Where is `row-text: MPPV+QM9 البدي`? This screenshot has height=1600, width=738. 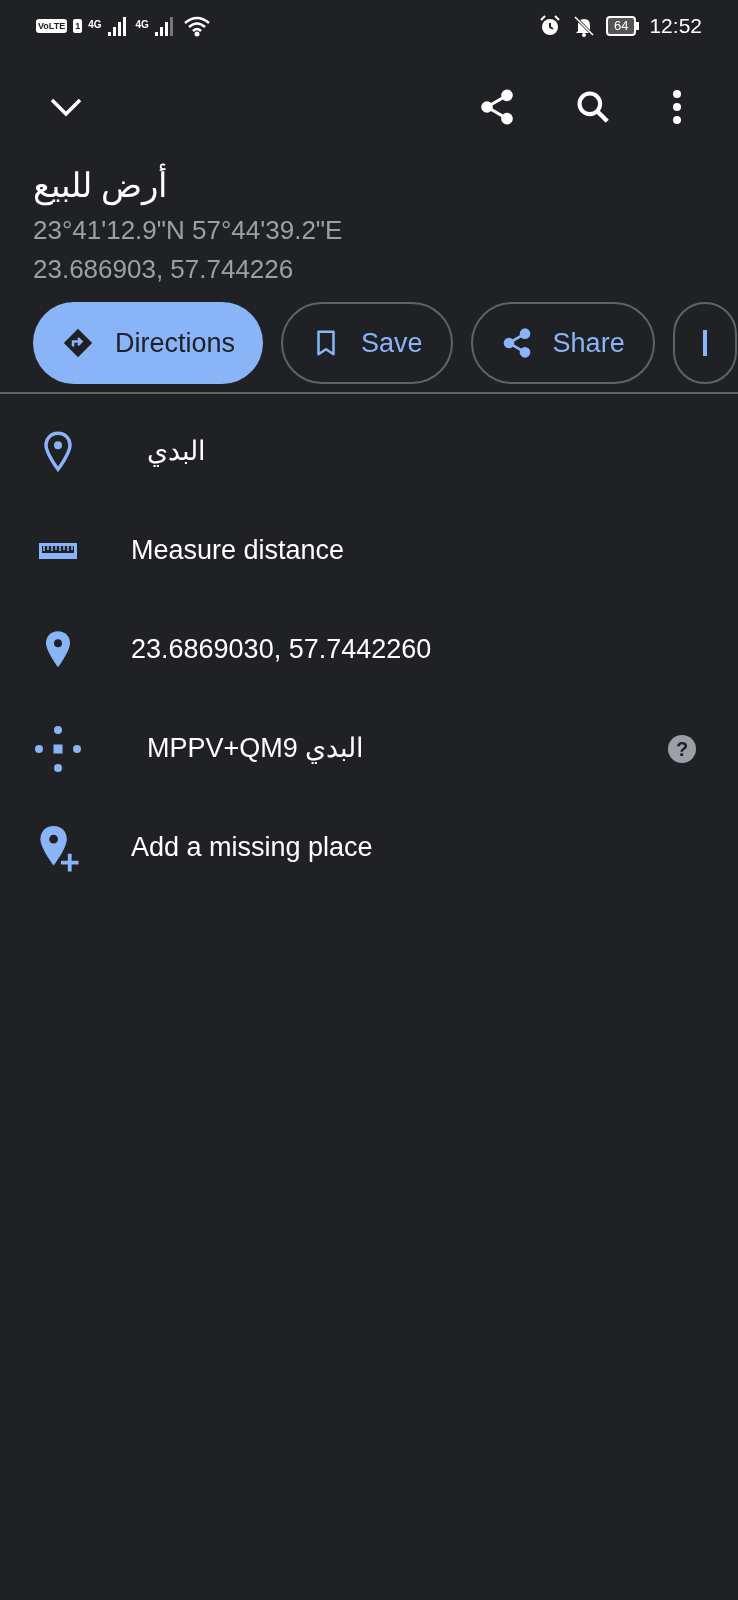
row-text: MPPV+QM9 البدي is located at coordinates (256, 749).